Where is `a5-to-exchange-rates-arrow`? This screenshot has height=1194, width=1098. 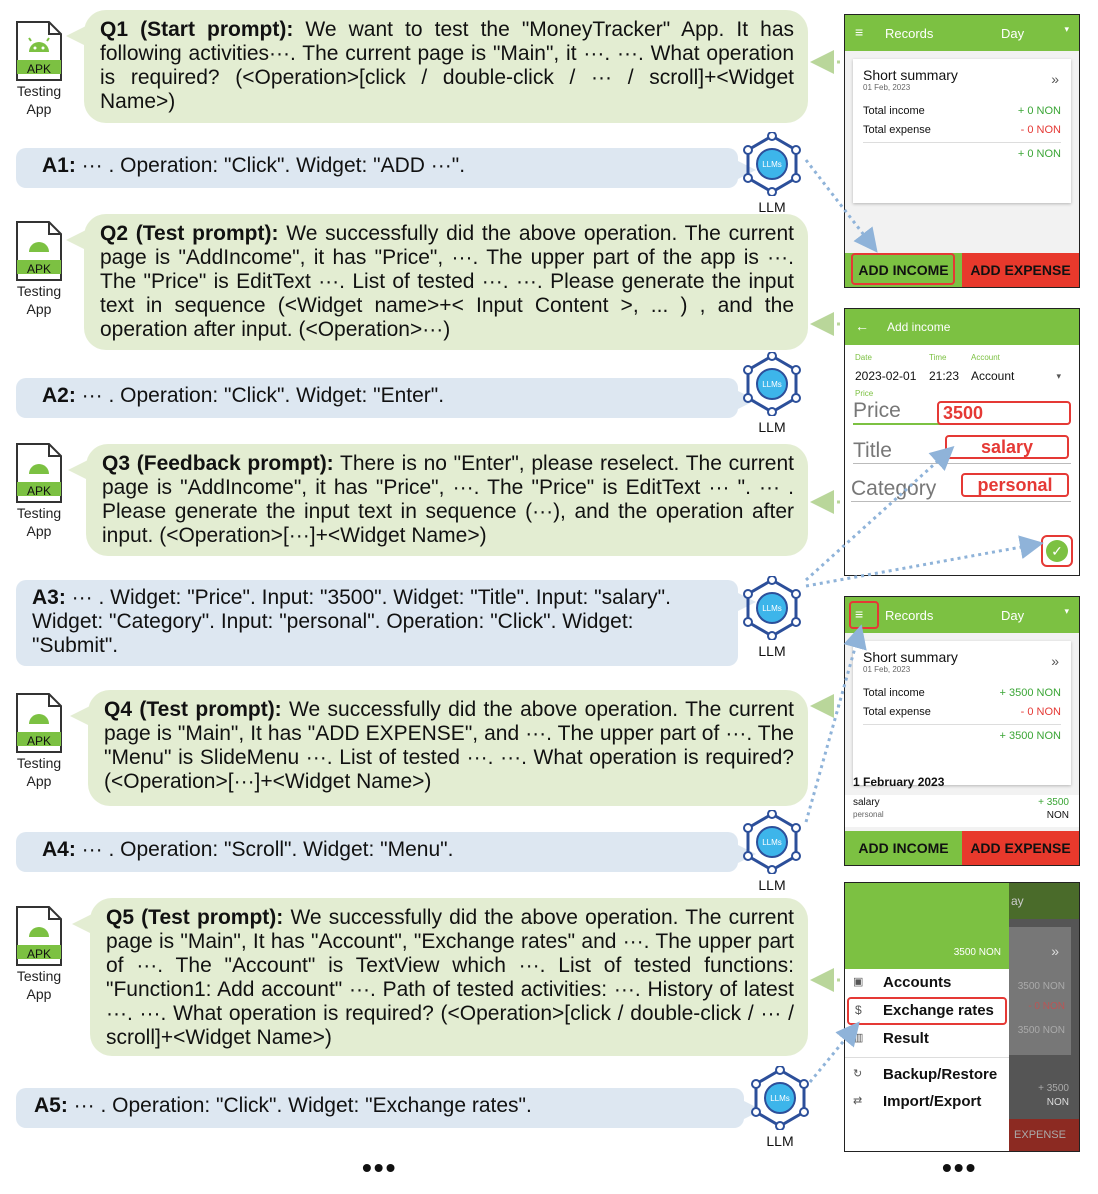 a5-to-exchange-rates-arrow is located at coordinates (834, 1052).